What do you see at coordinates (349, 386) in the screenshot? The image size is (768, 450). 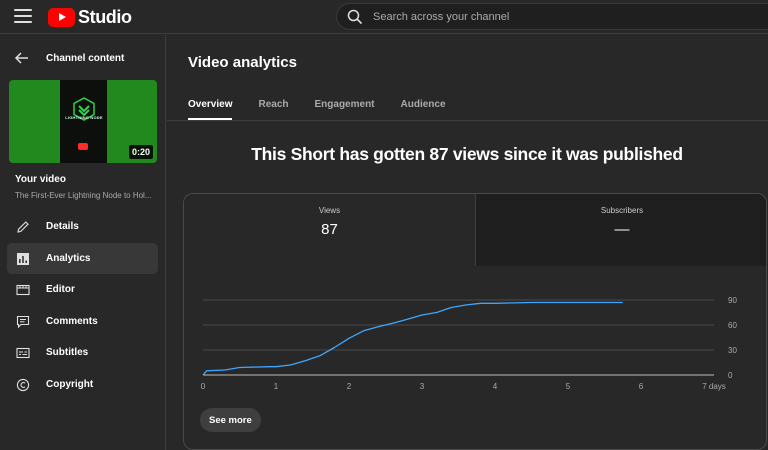 I see `x-tick-label: 2` at bounding box center [349, 386].